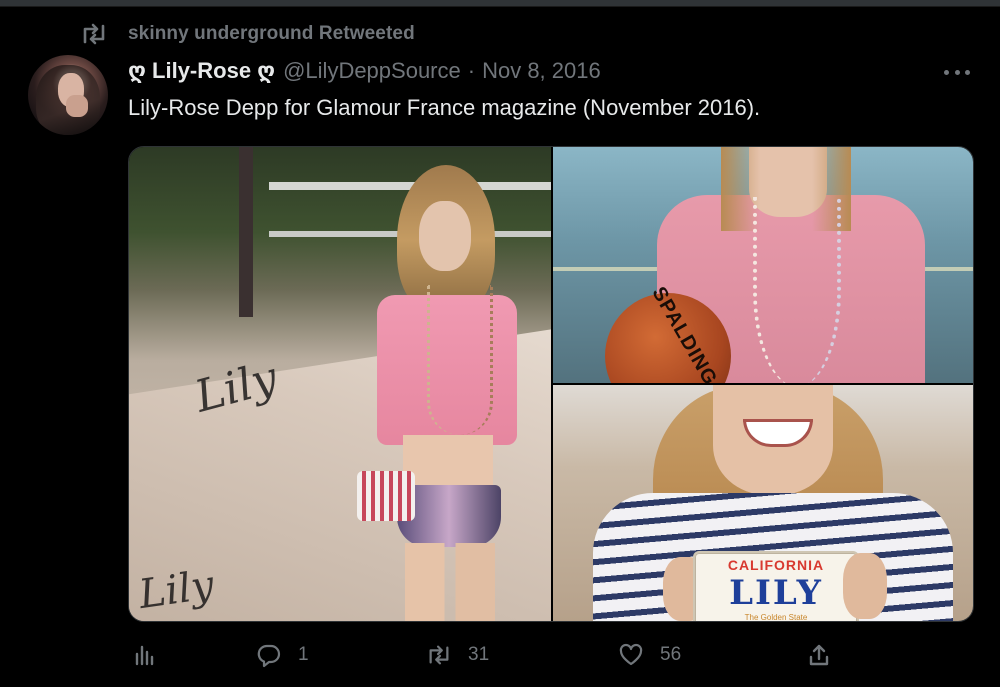 The image size is (1000, 687). Describe the element at coordinates (776, 617) in the screenshot. I see `plate-slogan: The Golden State` at that location.